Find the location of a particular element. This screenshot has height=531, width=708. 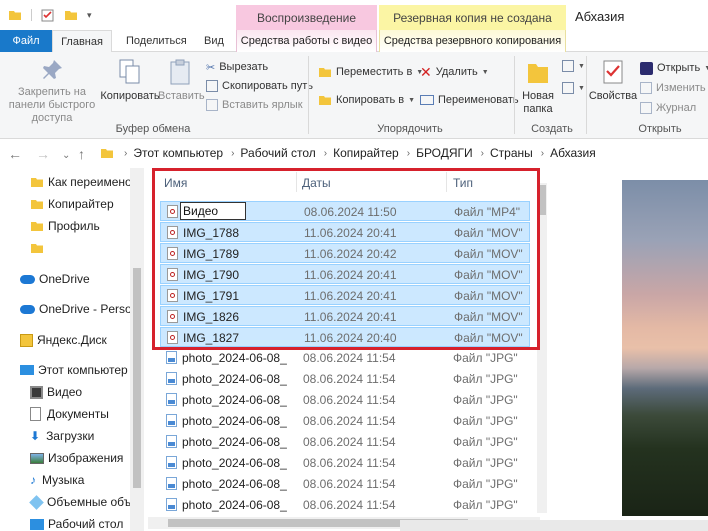

nav-item-copywriter: Копирайтер is located at coordinates (72, 204).